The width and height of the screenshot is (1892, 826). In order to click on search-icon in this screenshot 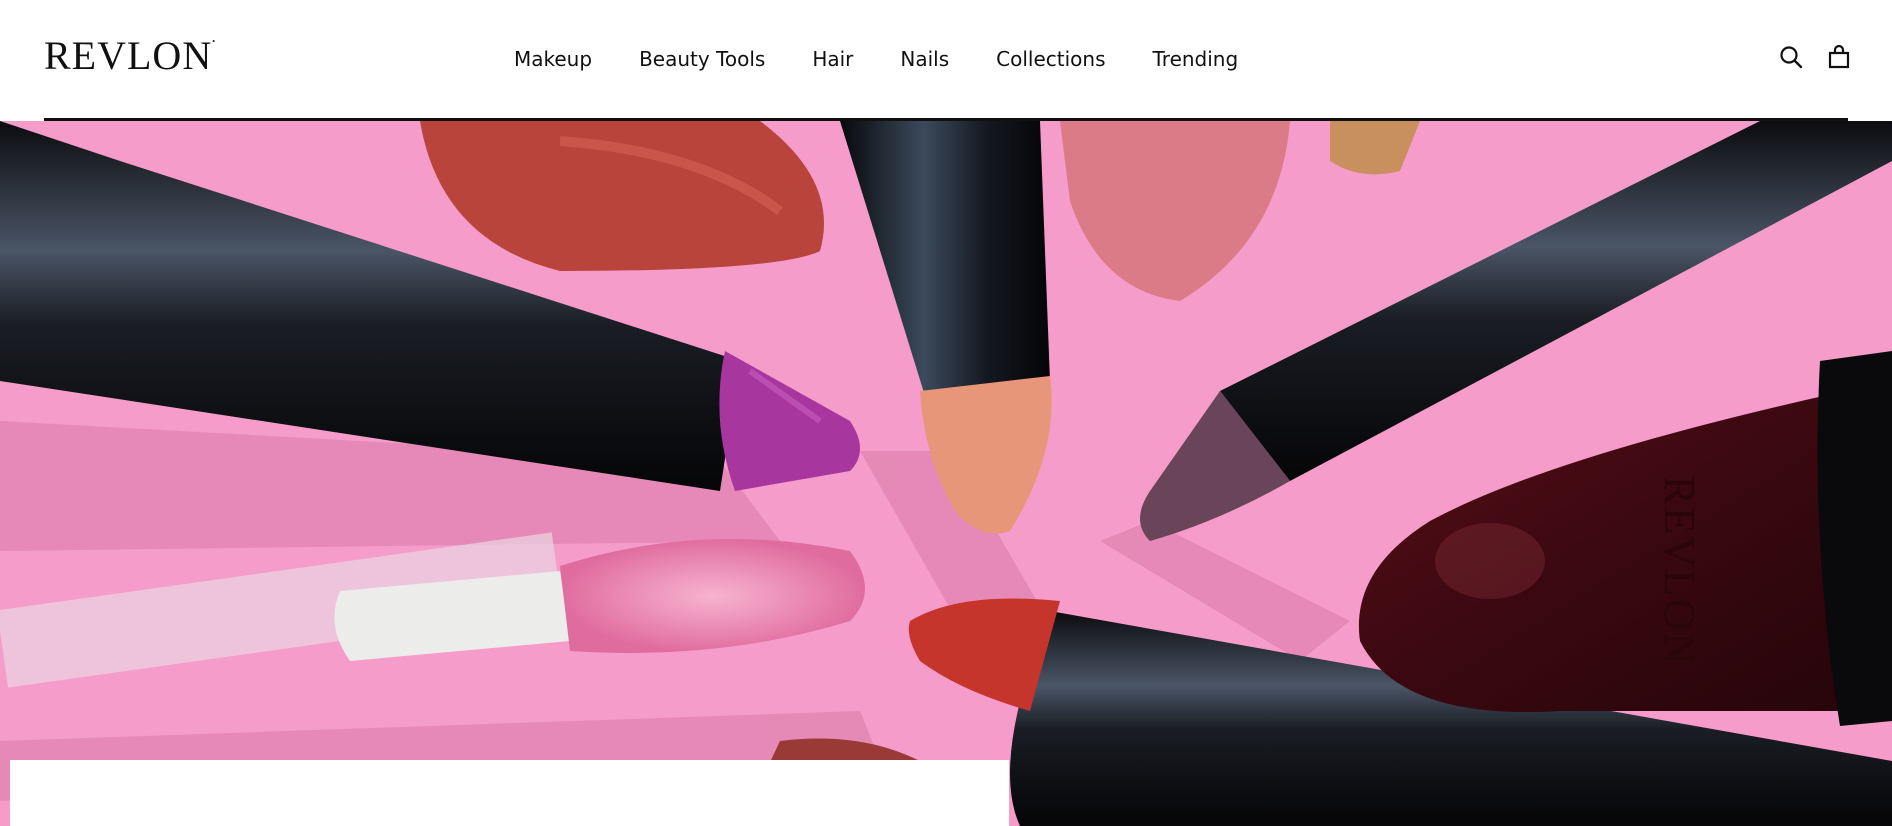, I will do `click(1791, 57)`.